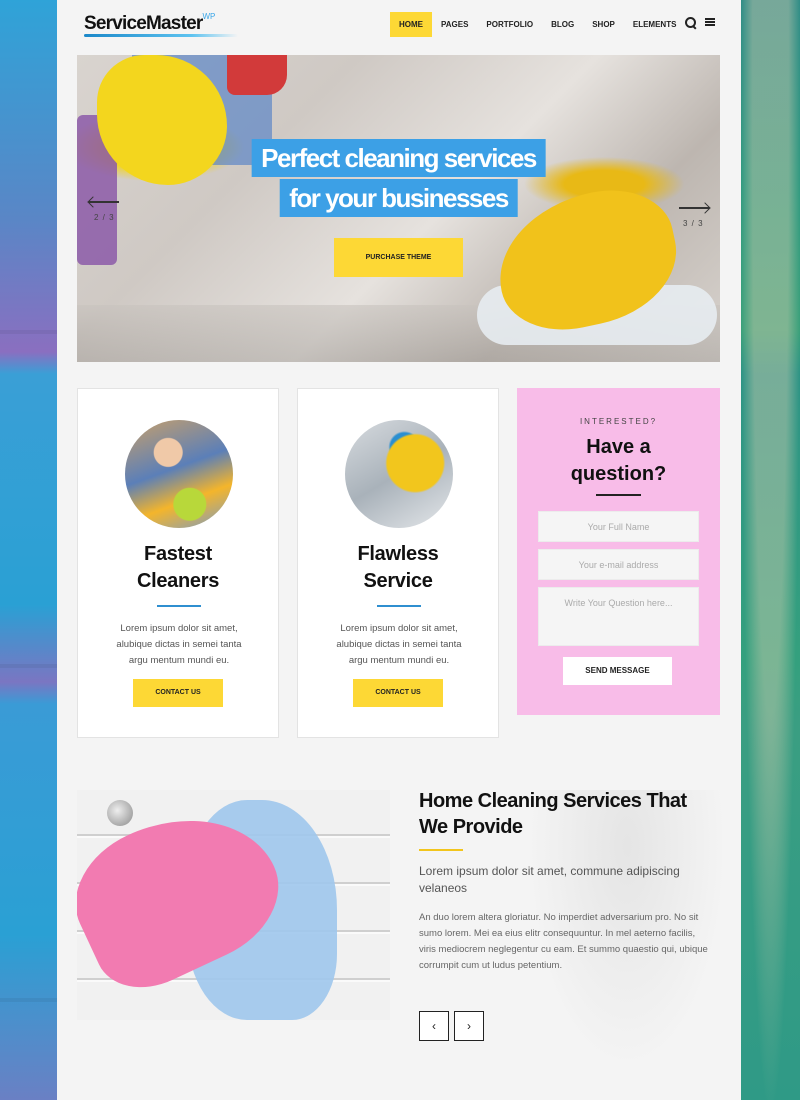  What do you see at coordinates (618, 421) in the screenshot?
I see `question-kicker: INTERESTED?` at bounding box center [618, 421].